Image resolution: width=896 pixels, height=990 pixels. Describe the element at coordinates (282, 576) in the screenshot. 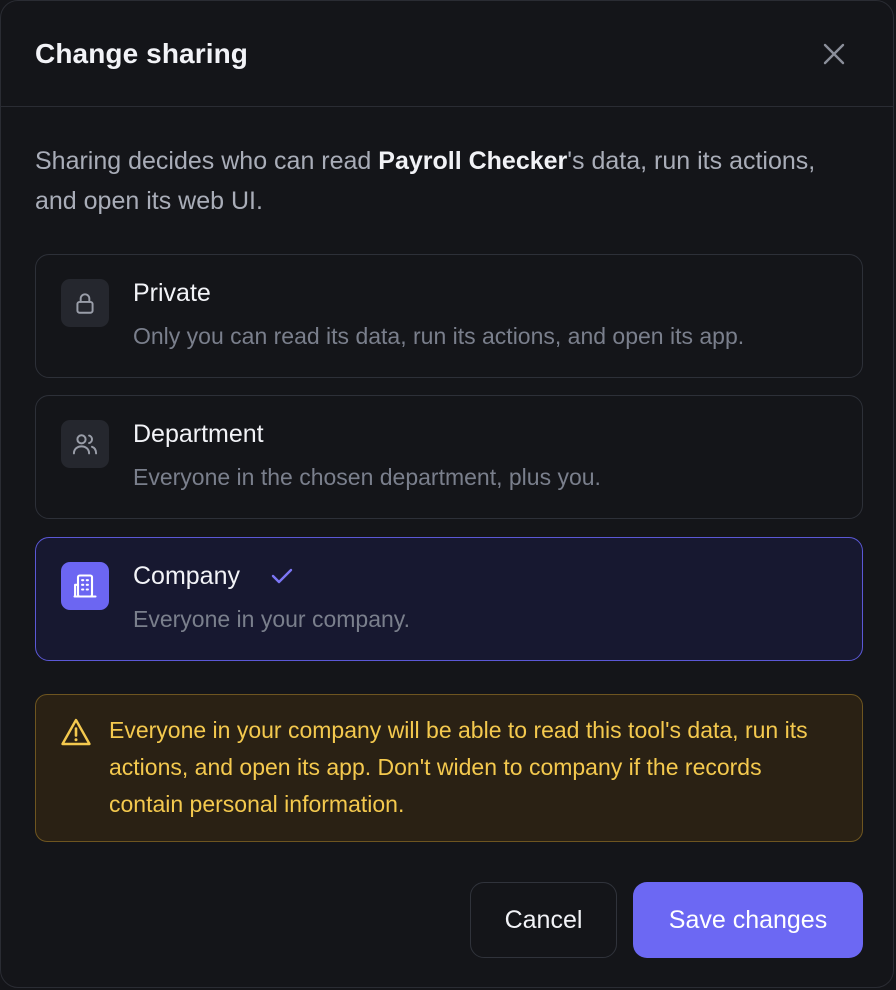

I see `check-icon` at that location.